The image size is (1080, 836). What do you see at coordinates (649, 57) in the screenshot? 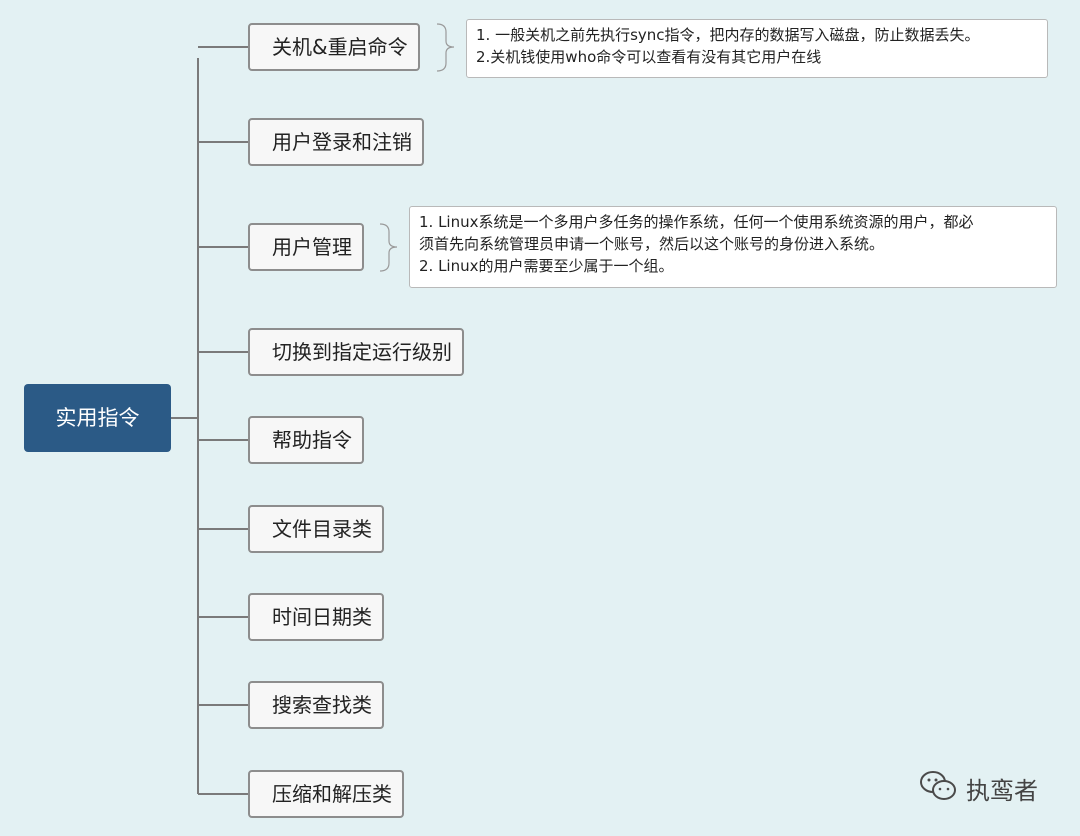
I see `note-line: 2.关机钱使用who命令可以查看有没有其它用户在线` at bounding box center [649, 57].